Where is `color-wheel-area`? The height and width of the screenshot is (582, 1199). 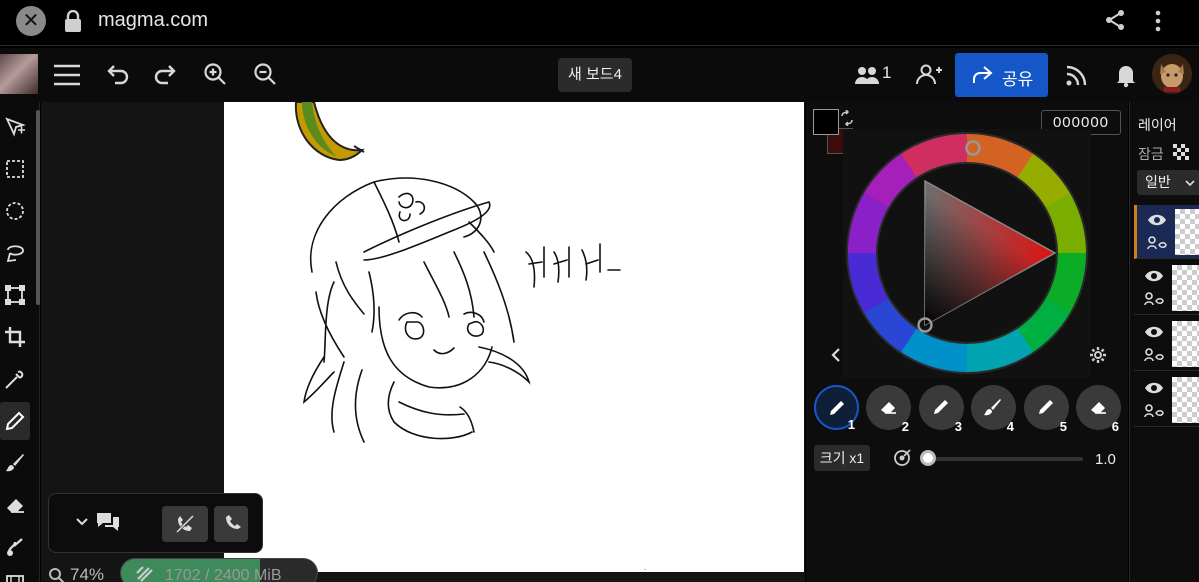 color-wheel-area is located at coordinates (967, 253).